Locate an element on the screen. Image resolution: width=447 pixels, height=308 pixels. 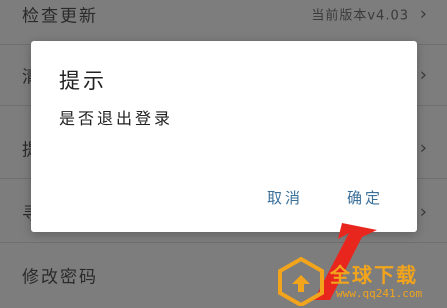
row-label: 修改密码 is located at coordinates (60, 277).